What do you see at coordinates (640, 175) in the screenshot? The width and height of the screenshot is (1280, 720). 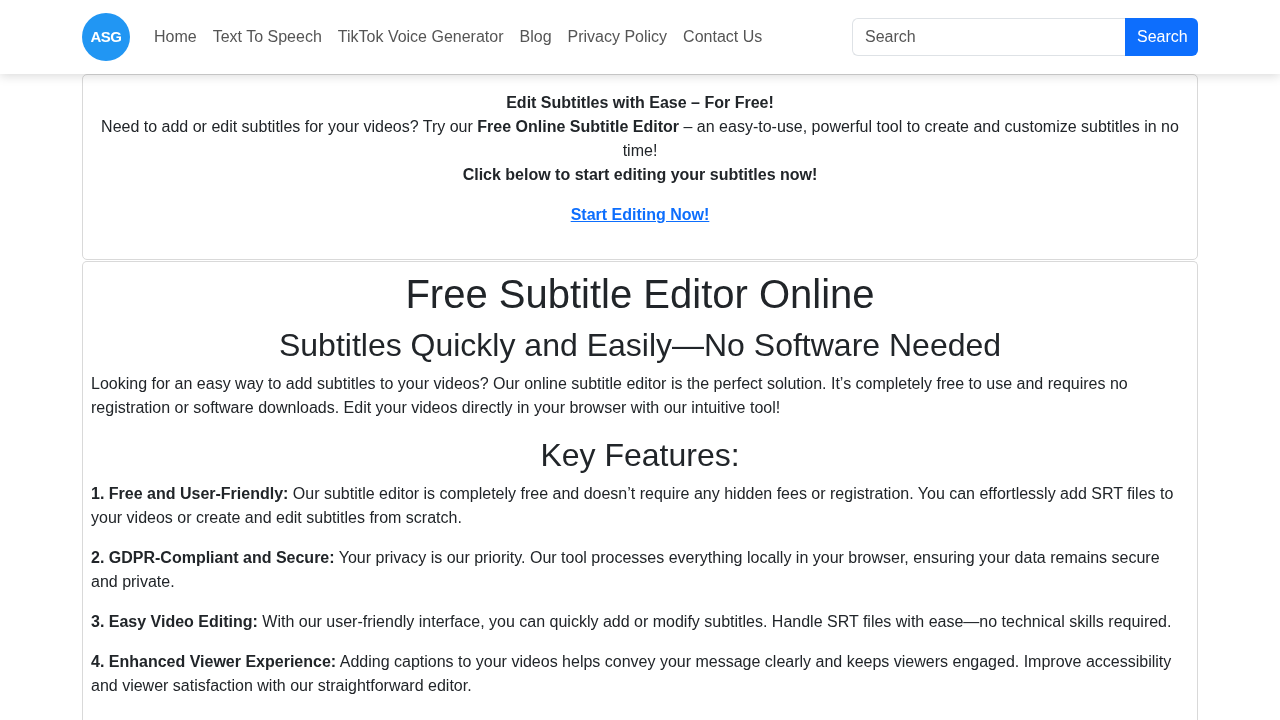 I see `call-to-action-text: Click below to start editing your subtitles now!` at bounding box center [640, 175].